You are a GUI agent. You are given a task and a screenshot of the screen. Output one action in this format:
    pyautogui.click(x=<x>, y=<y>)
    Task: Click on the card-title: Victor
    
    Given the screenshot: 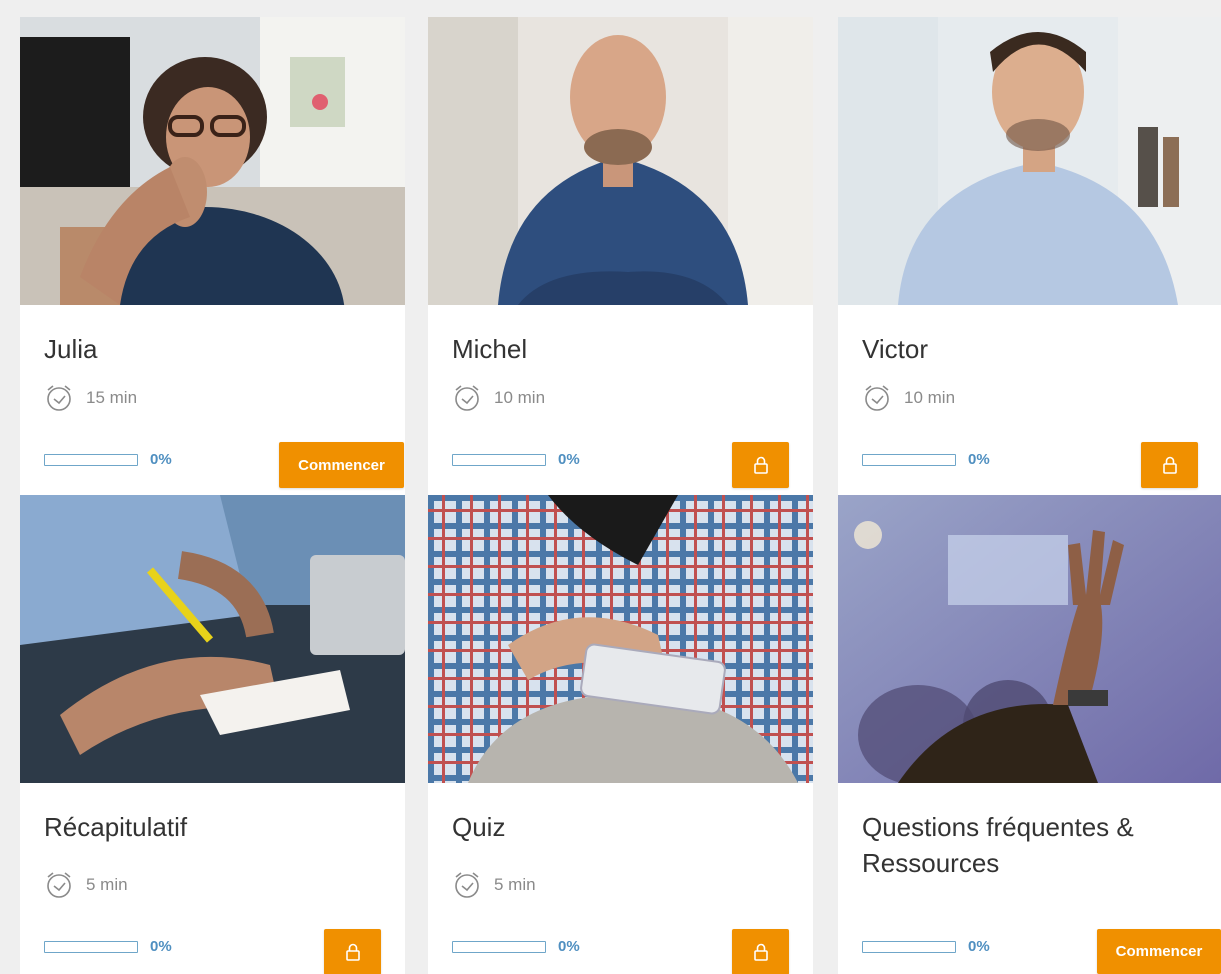 What is the action you would take?
    pyautogui.click(x=895, y=349)
    